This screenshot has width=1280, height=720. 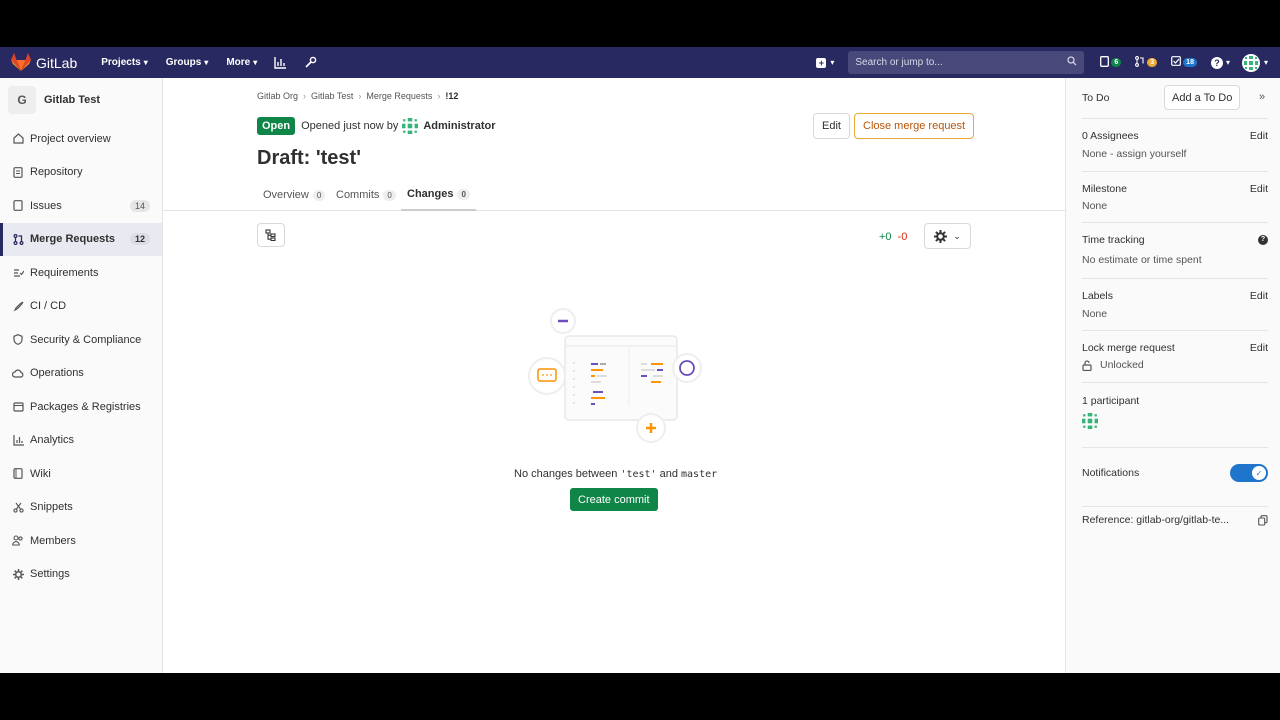 I want to click on tab-changes-count: 0, so click(x=463, y=194).